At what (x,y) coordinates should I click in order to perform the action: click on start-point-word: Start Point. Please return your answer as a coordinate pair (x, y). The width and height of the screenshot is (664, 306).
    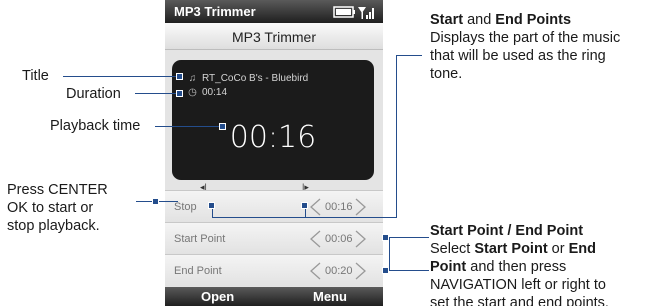
    Looking at the image, I should click on (511, 249).